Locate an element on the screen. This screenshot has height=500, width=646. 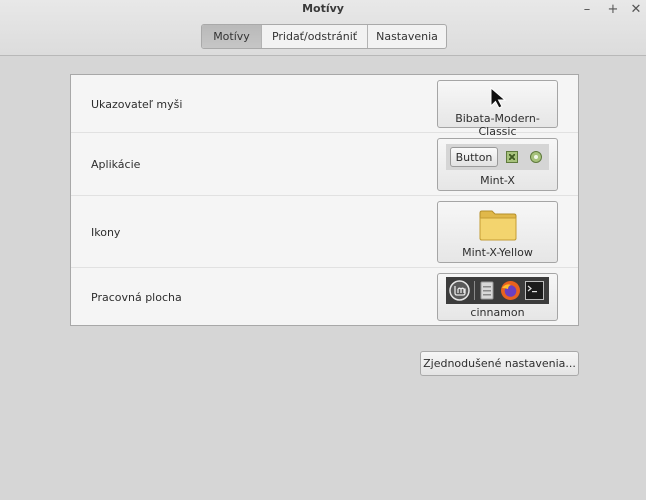
tab-switcher: Motívy Pridať/odstrániť Nastavenia is located at coordinates (324, 36).